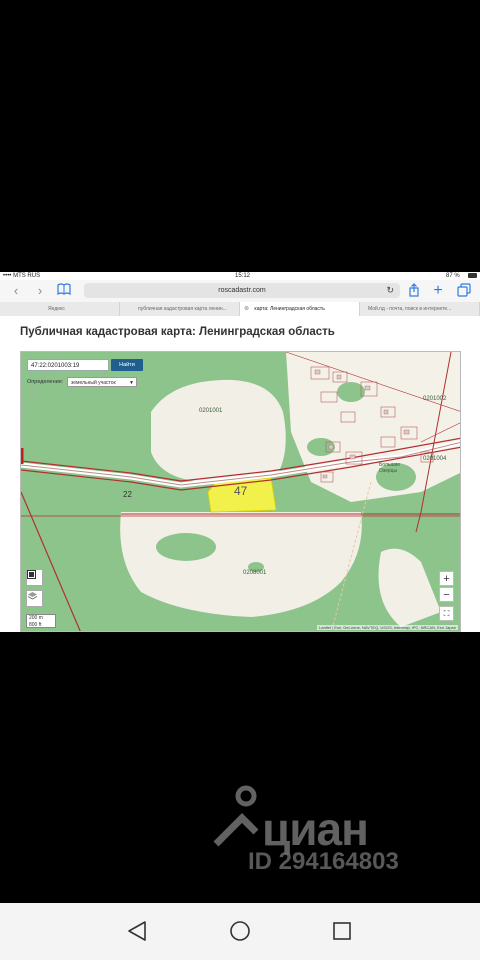 The height and width of the screenshot is (960, 480). Describe the element at coordinates (414, 291) in the screenshot. I see `share-icon` at that location.